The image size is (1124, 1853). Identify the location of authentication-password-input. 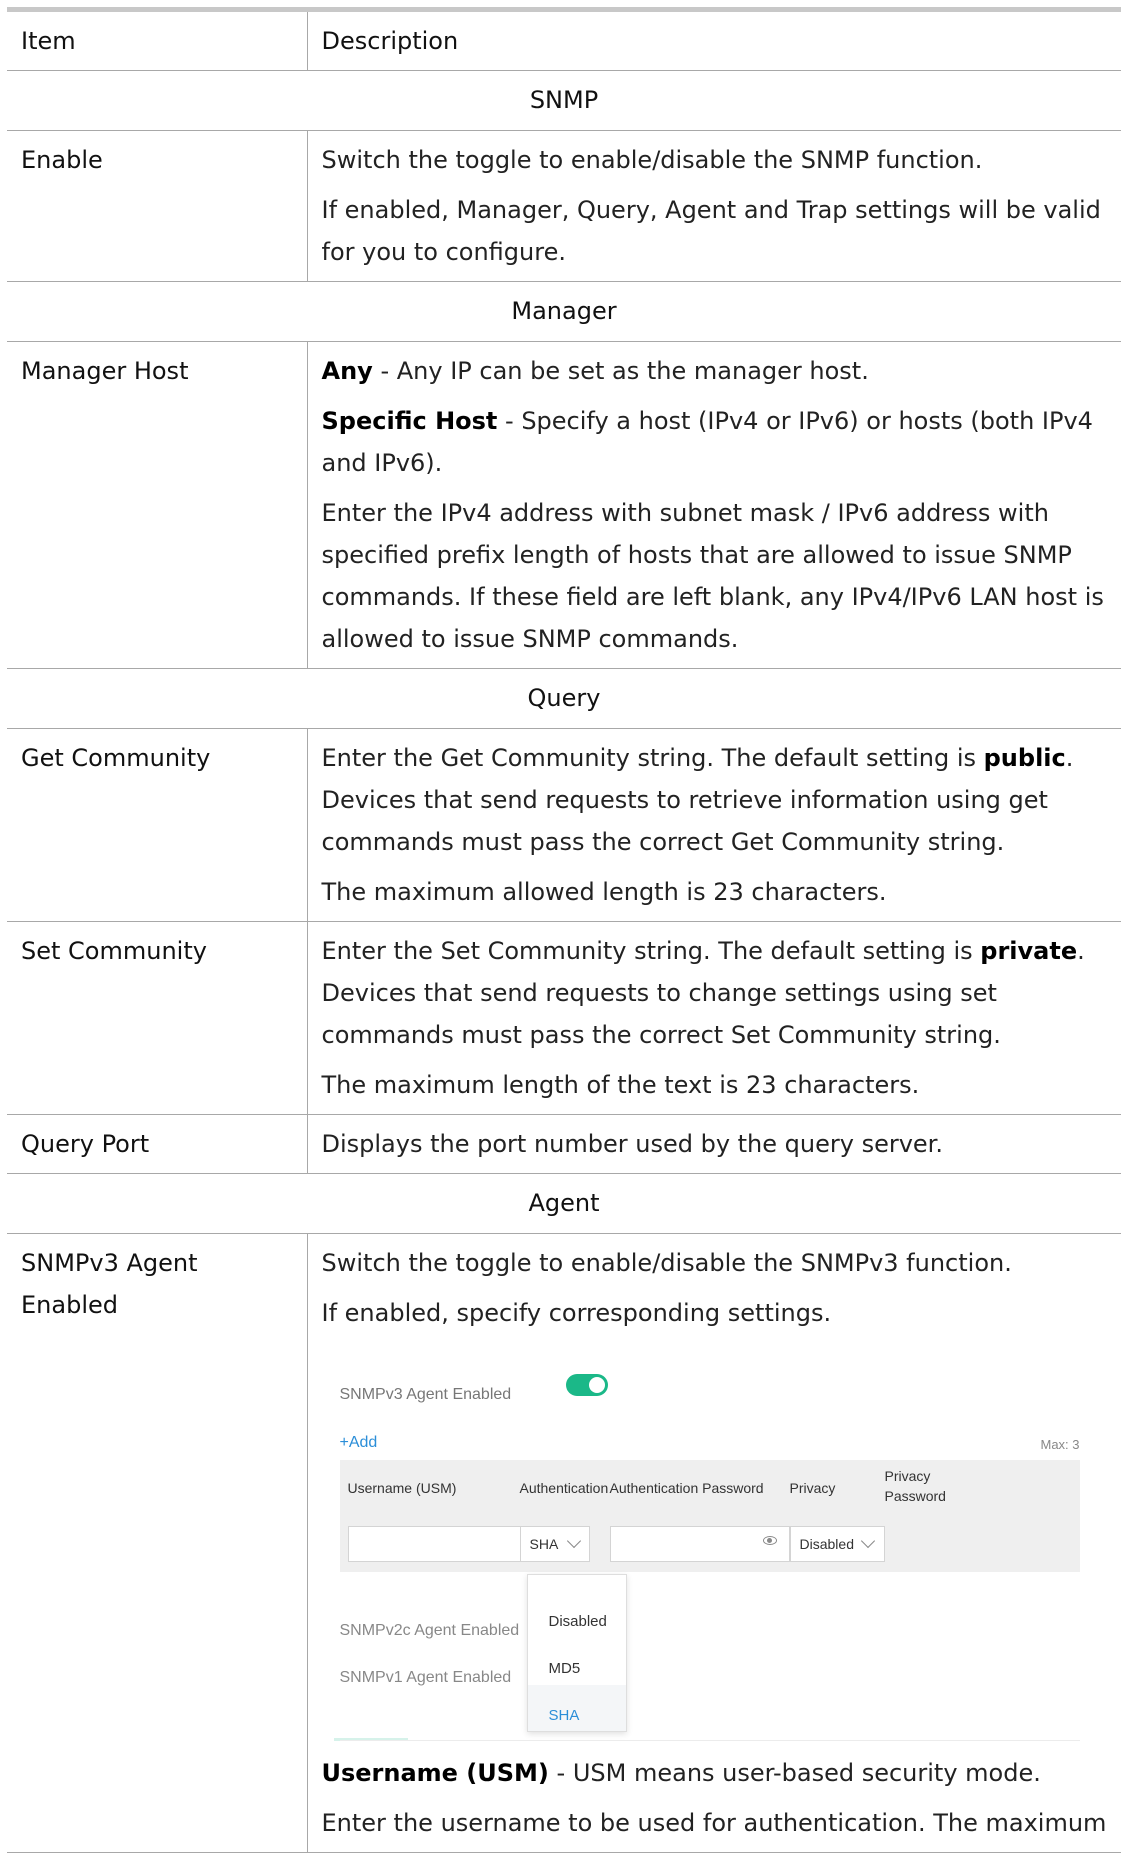
(699, 1544).